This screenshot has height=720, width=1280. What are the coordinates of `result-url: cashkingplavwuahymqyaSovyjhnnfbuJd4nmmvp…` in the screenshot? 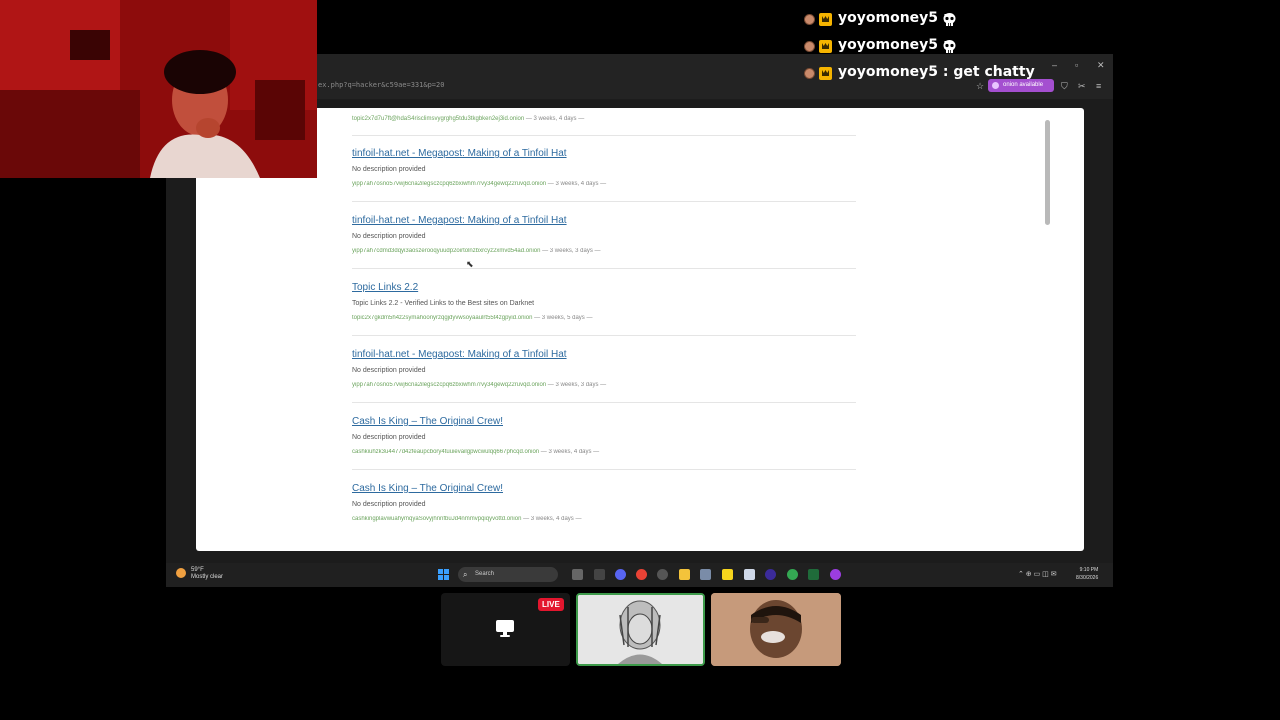 It's located at (467, 519).